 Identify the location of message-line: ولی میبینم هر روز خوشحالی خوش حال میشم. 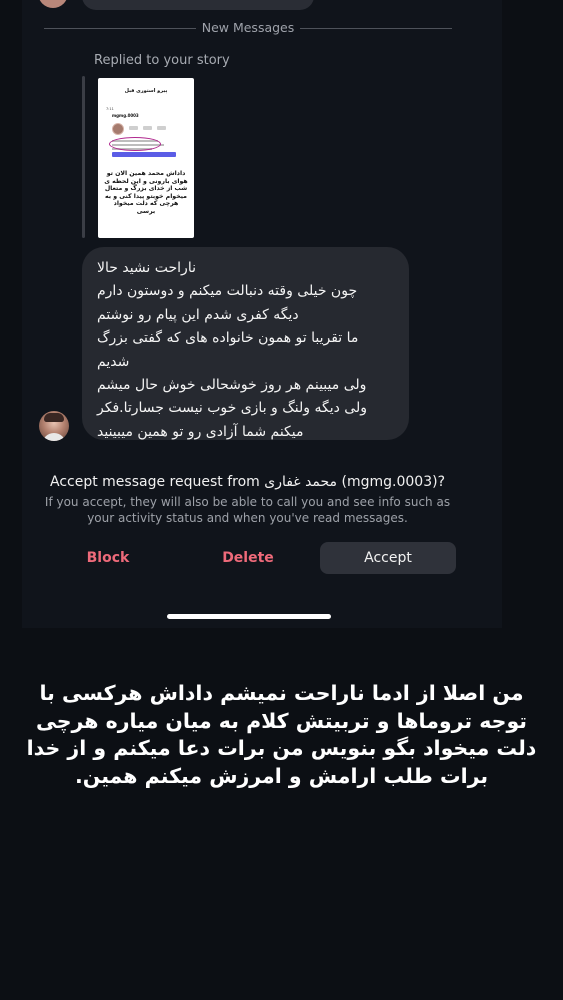
(232, 385).